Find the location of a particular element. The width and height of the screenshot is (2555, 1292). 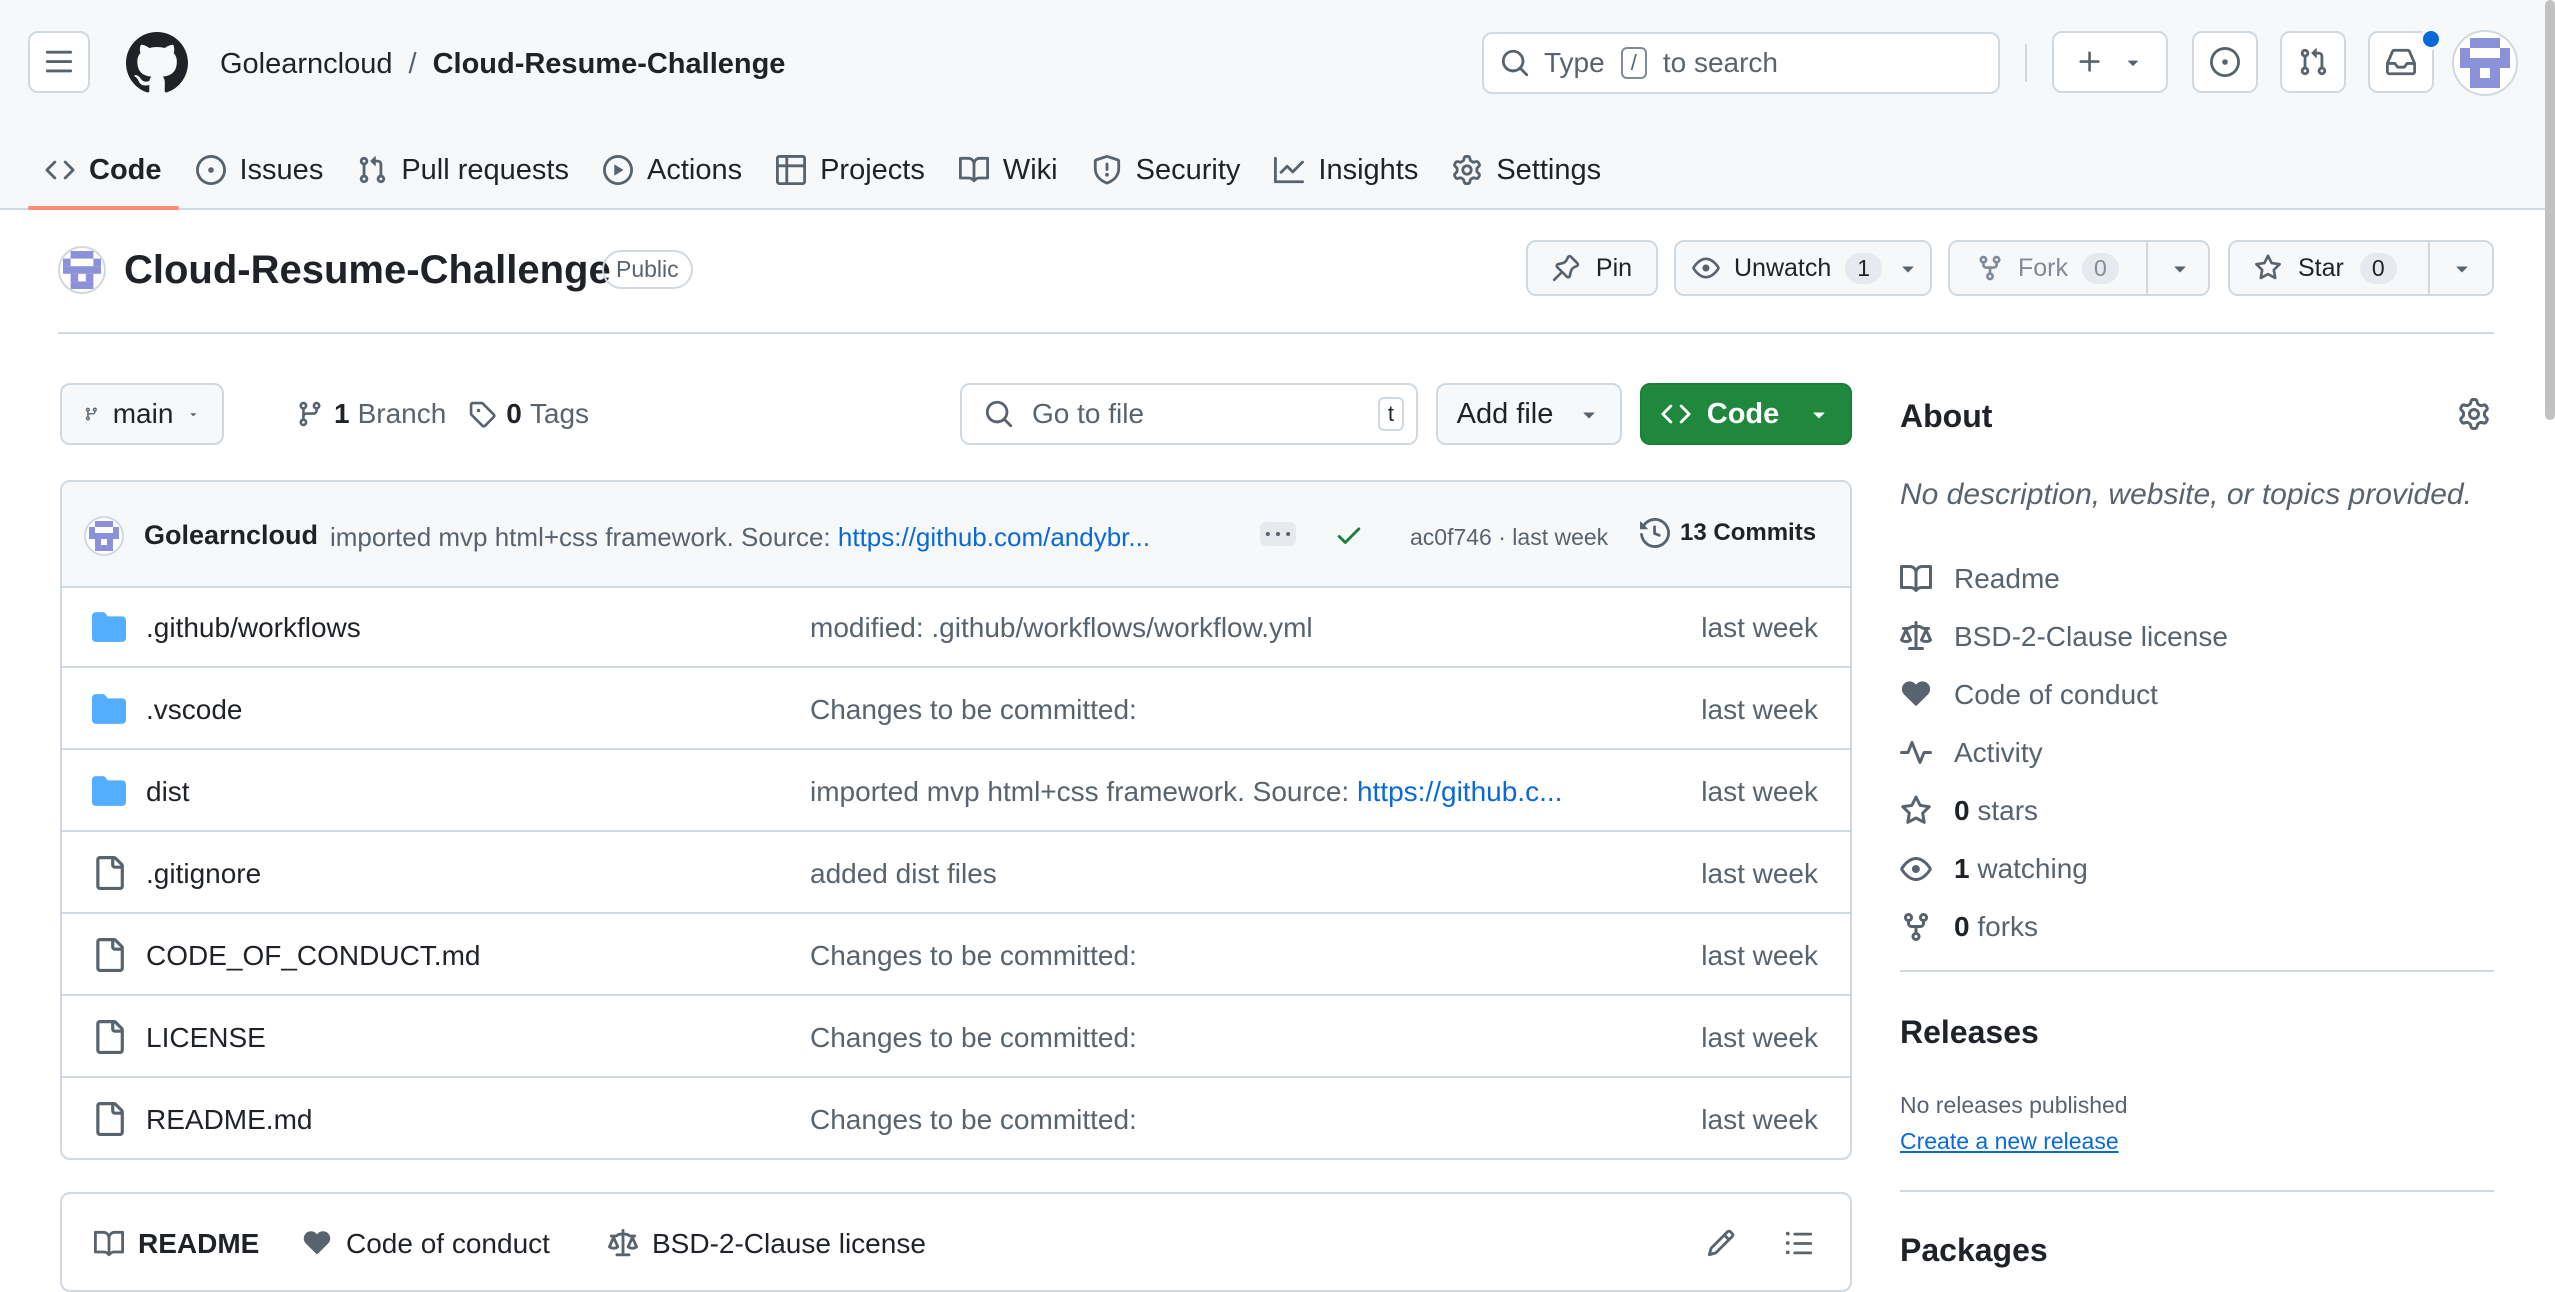

code-dropdown-button: Code is located at coordinates (1746, 414).